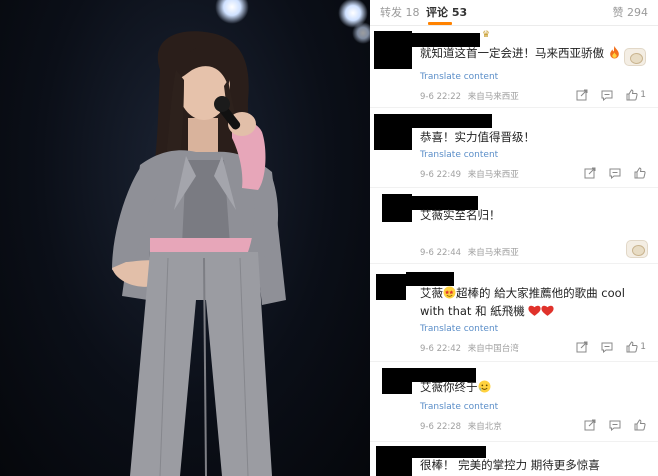 This screenshot has width=658, height=476. I want to click on fire-emoji, so click(614, 52).